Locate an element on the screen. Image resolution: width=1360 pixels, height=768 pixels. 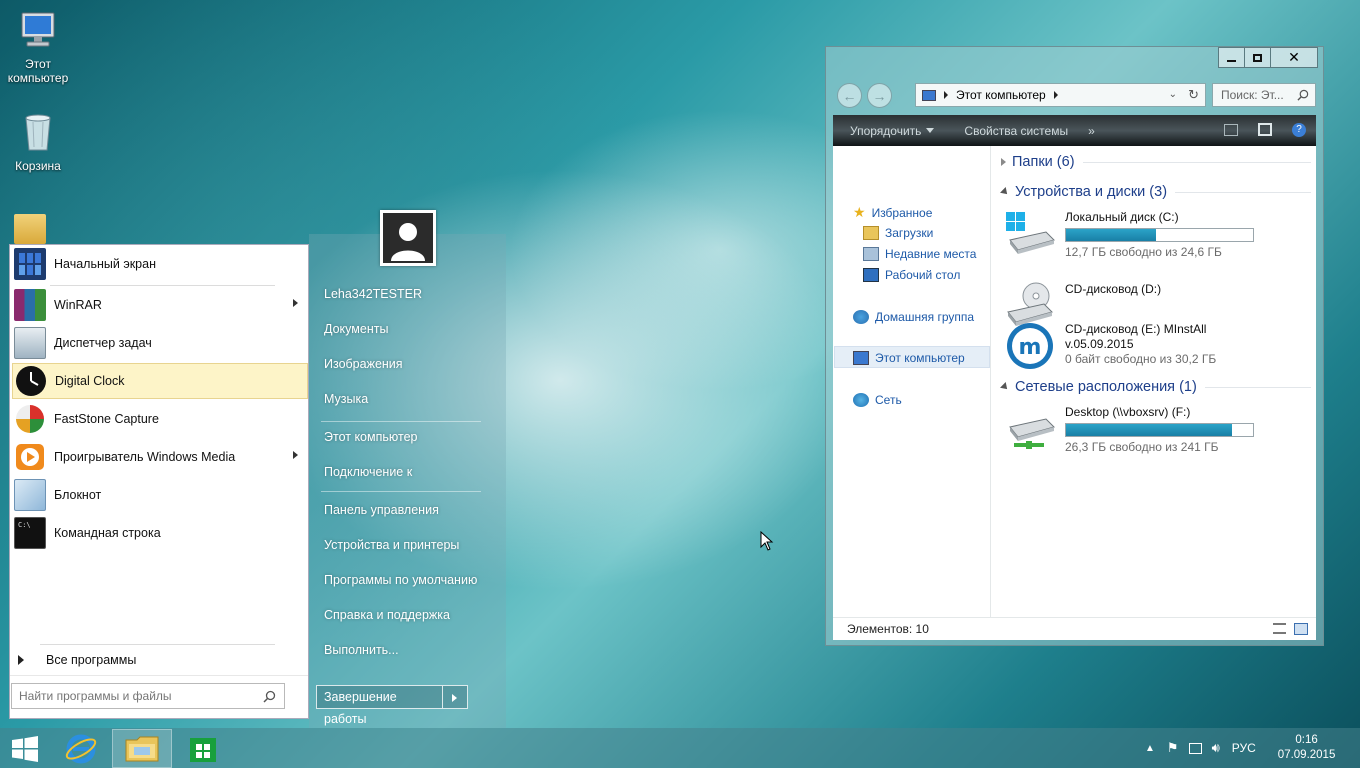
shutdown-options-arrow-icon is located at coordinates (455, 697).